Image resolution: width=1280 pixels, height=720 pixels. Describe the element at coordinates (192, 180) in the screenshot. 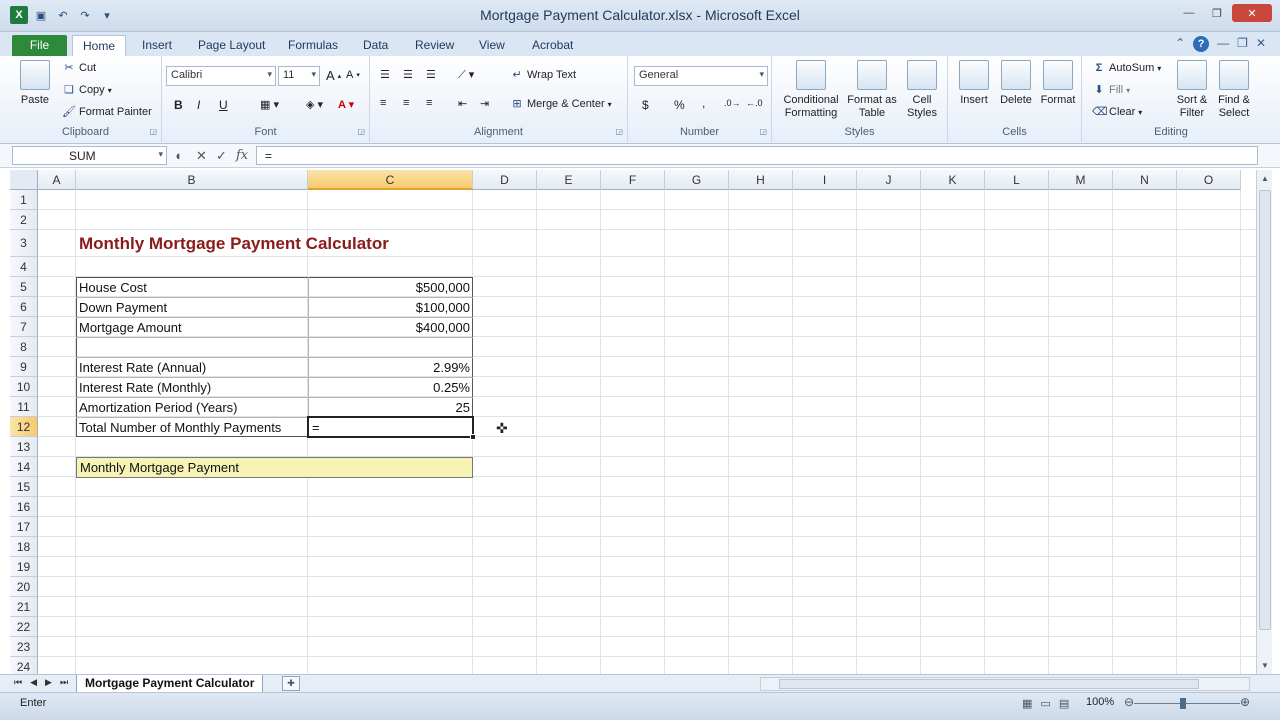

I see `column-header-b: B` at that location.